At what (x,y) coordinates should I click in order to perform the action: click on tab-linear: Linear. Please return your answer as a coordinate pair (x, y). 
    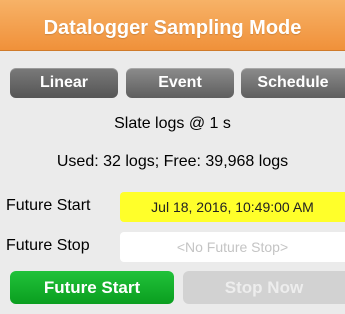
    Looking at the image, I should click on (64, 83).